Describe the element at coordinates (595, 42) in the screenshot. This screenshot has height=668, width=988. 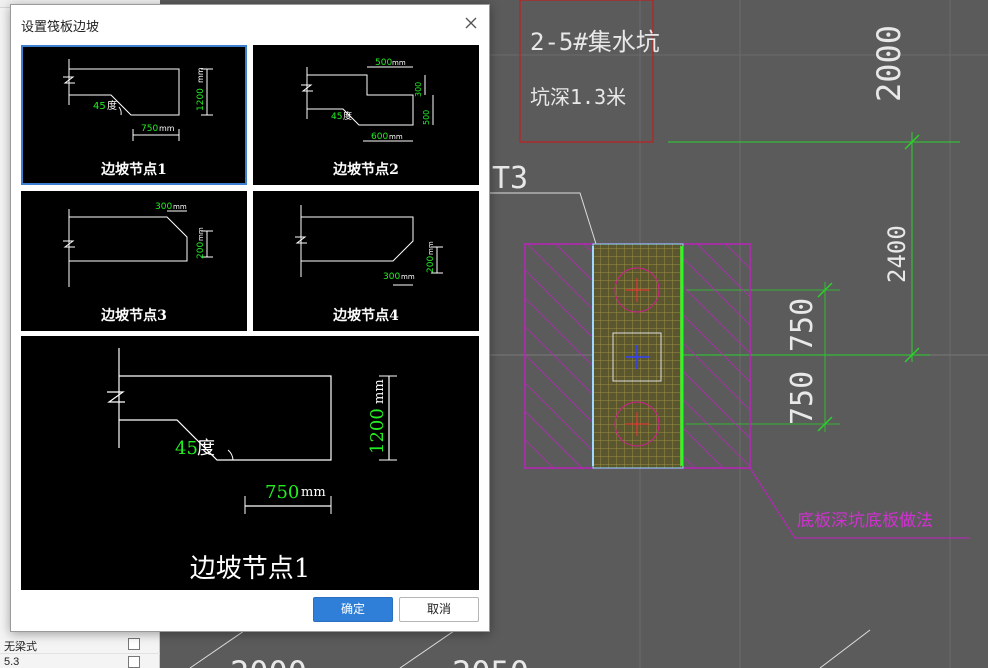
I see `cad-pit-name: 2-5#集水坑` at that location.